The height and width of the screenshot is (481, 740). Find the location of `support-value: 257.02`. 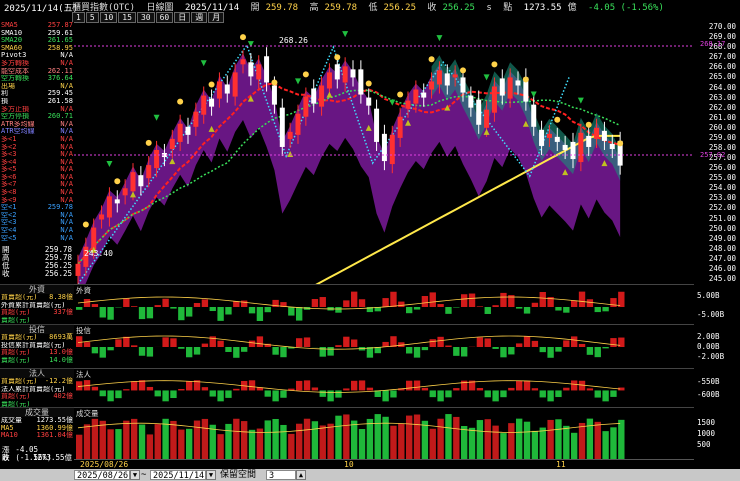

support-value: 257.02 is located at coordinates (713, 155).